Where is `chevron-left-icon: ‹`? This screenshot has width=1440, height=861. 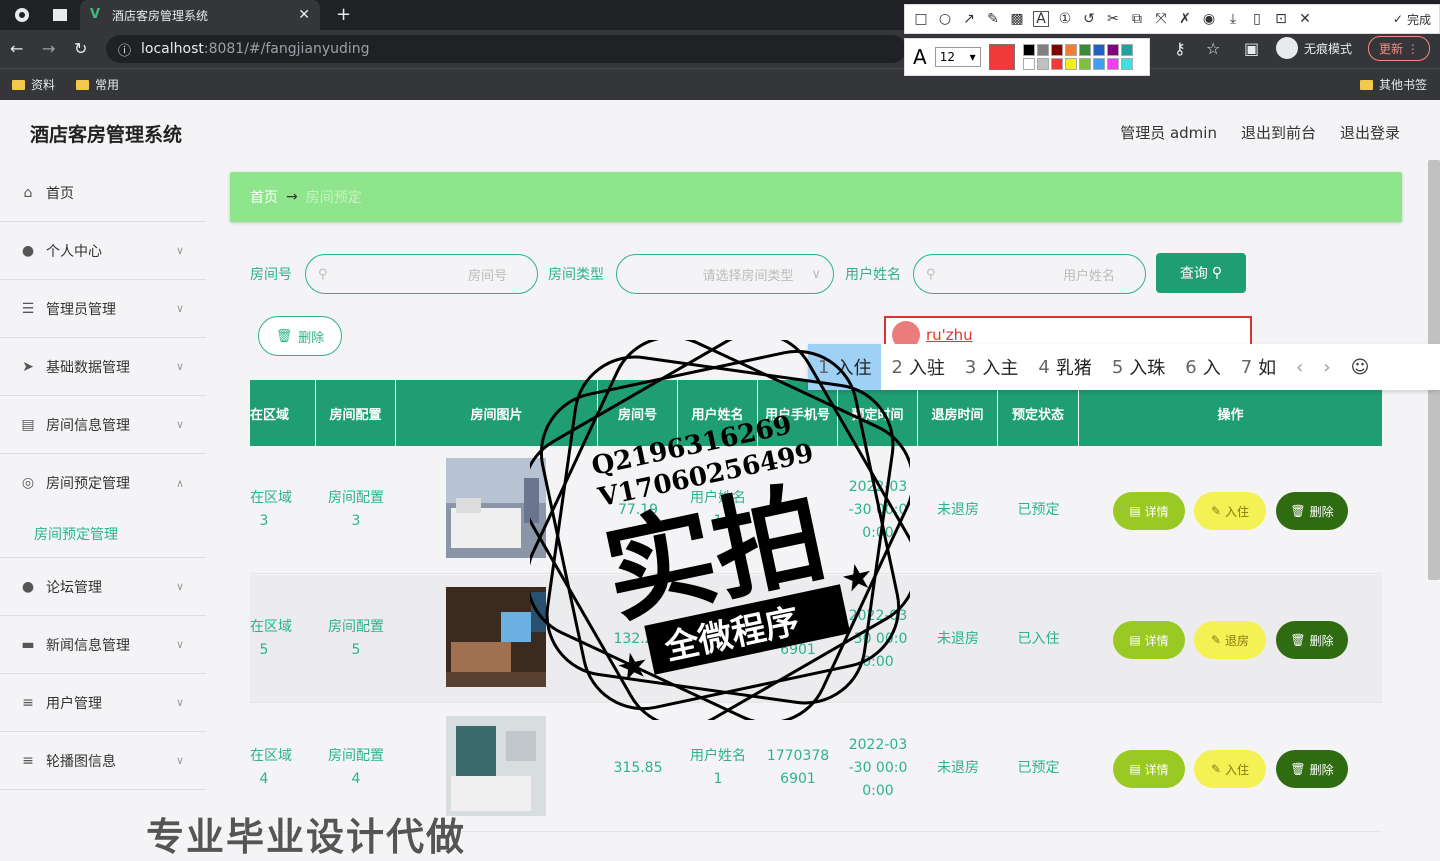
chevron-left-icon: ‹ is located at coordinates (1299, 367).